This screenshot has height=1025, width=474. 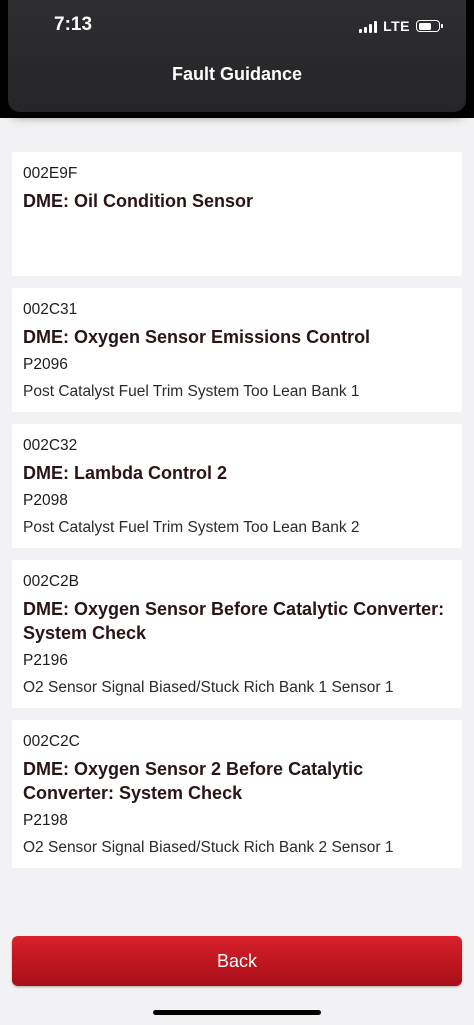 What do you see at coordinates (396, 26) in the screenshot?
I see `network-label: LTE` at bounding box center [396, 26].